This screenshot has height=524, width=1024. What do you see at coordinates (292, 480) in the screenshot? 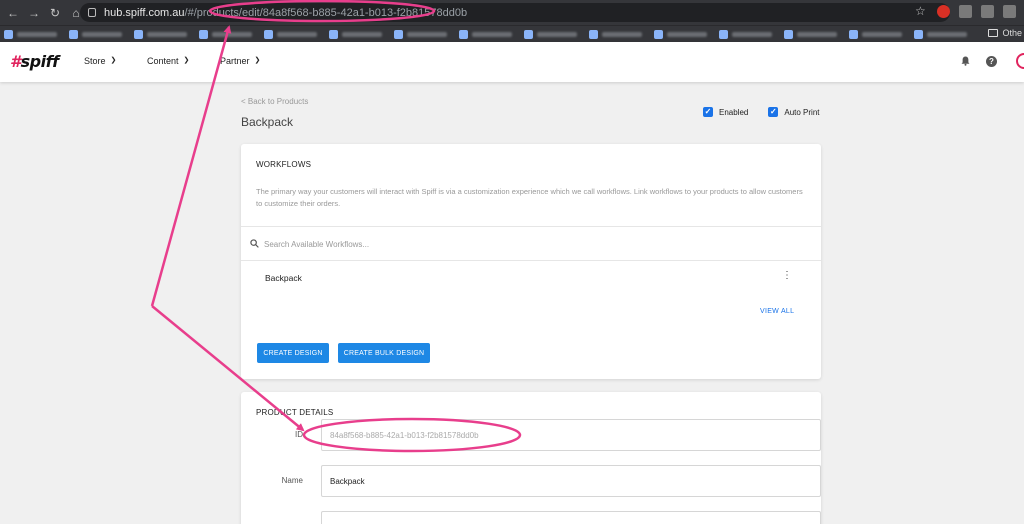
I see `name-label: Name` at bounding box center [292, 480].